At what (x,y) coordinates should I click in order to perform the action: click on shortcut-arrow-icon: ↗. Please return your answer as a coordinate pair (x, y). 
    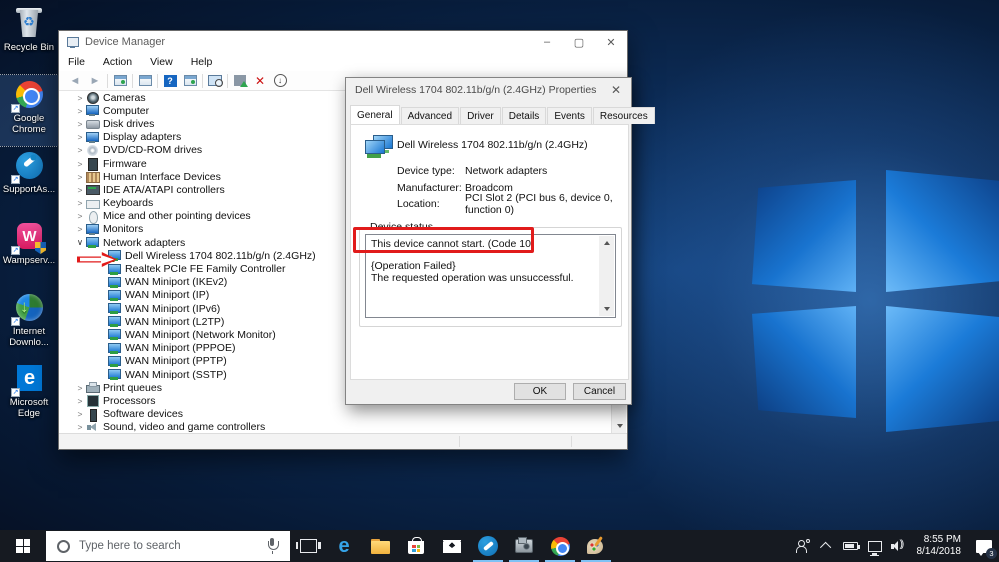
    Looking at the image, I should click on (15, 108).